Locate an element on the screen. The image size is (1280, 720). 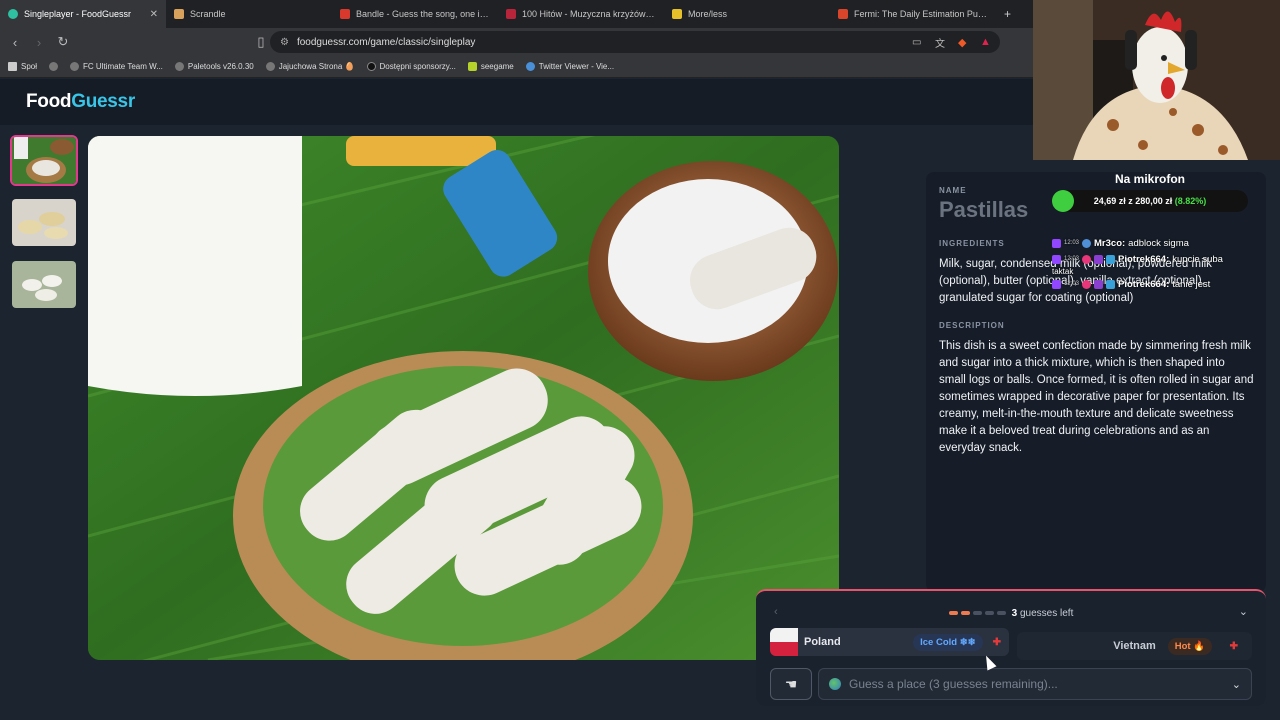
prev-chevron-icon: ‹ is located at coordinates (776, 612).